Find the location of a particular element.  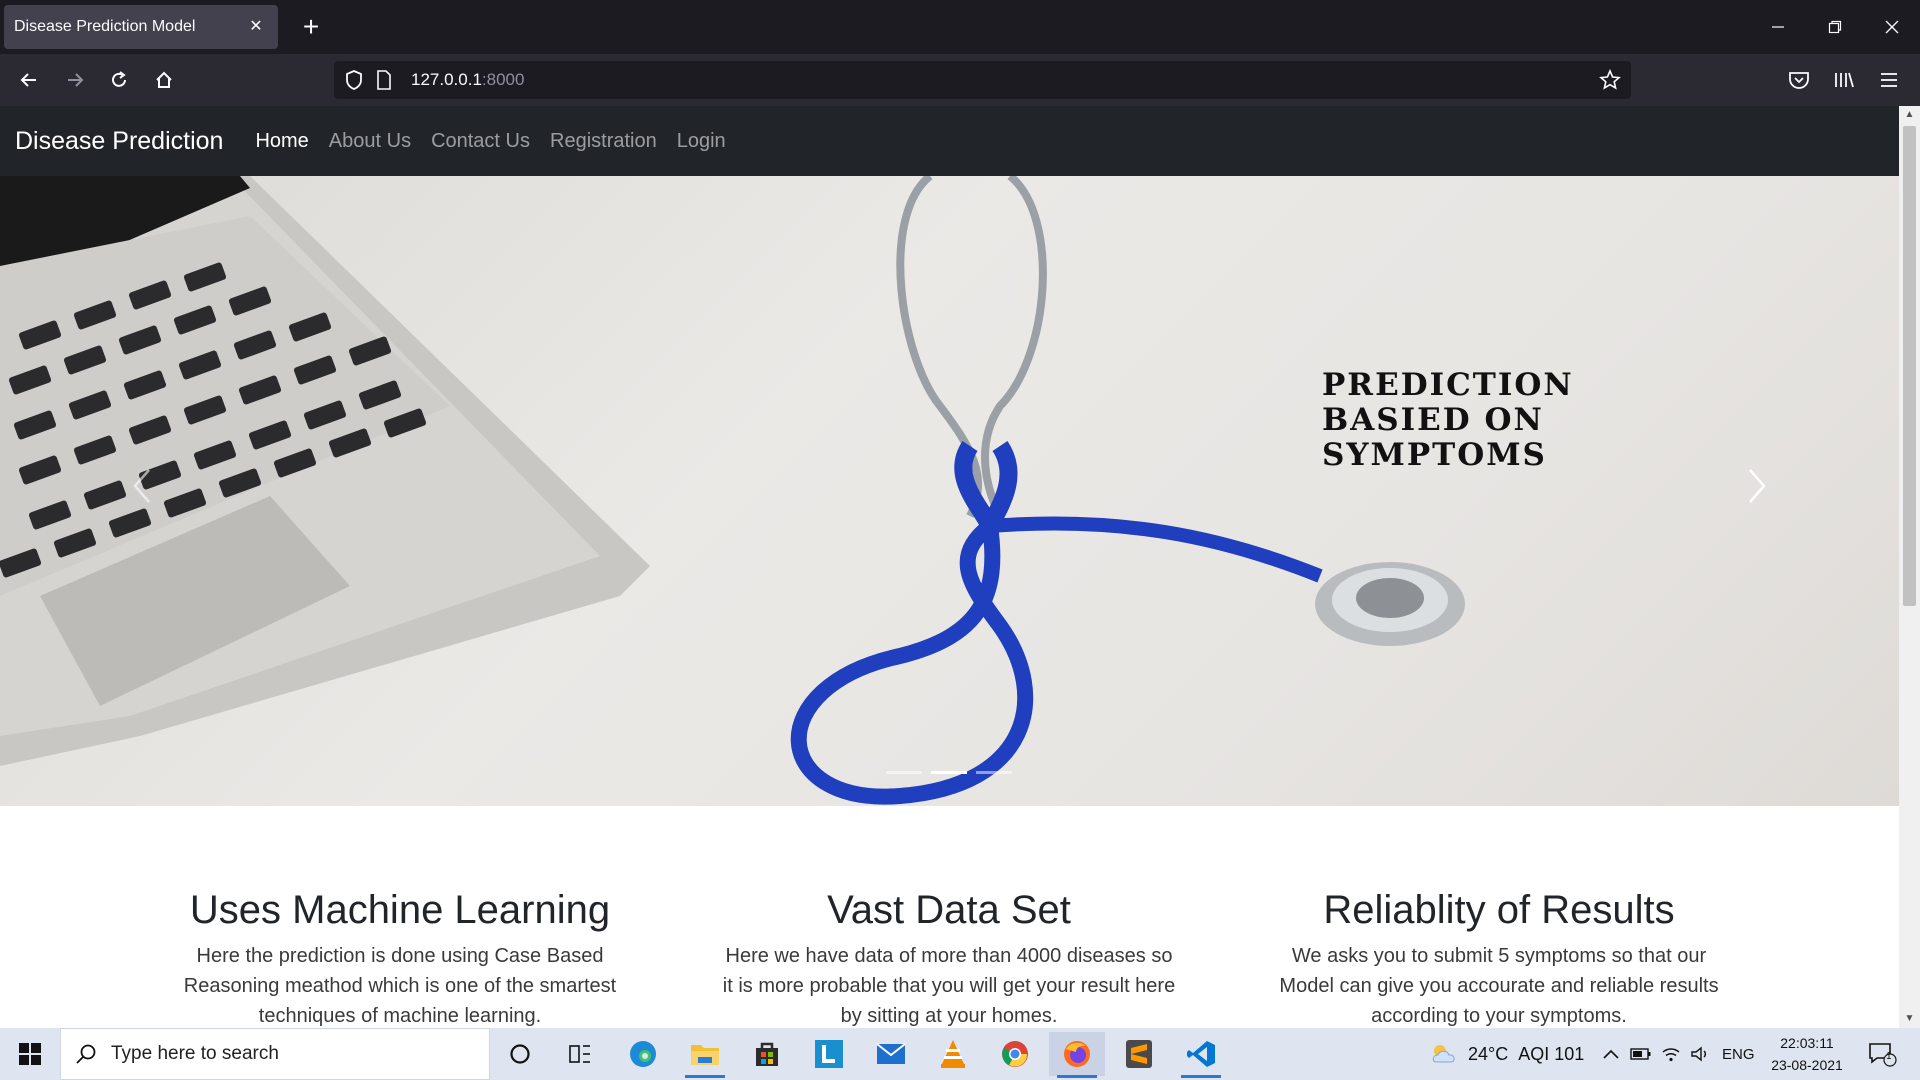

weather-temp: 24°C is located at coordinates (1488, 1053).